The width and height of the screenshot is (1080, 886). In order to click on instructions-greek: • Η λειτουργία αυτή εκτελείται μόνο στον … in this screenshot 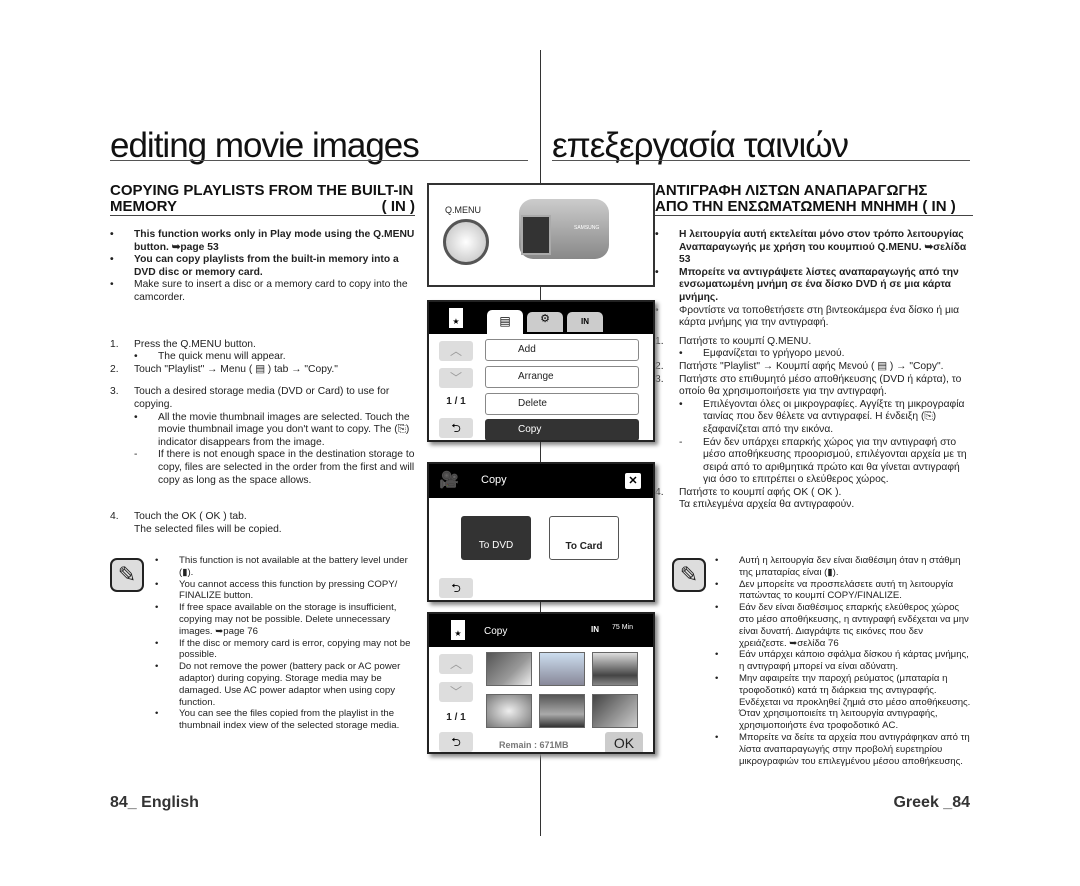, I will do `click(811, 370)`.